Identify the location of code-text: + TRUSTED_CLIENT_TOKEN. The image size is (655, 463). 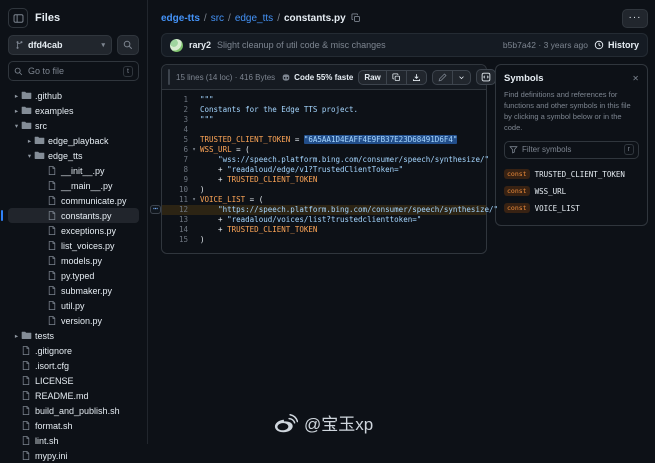
(258, 180).